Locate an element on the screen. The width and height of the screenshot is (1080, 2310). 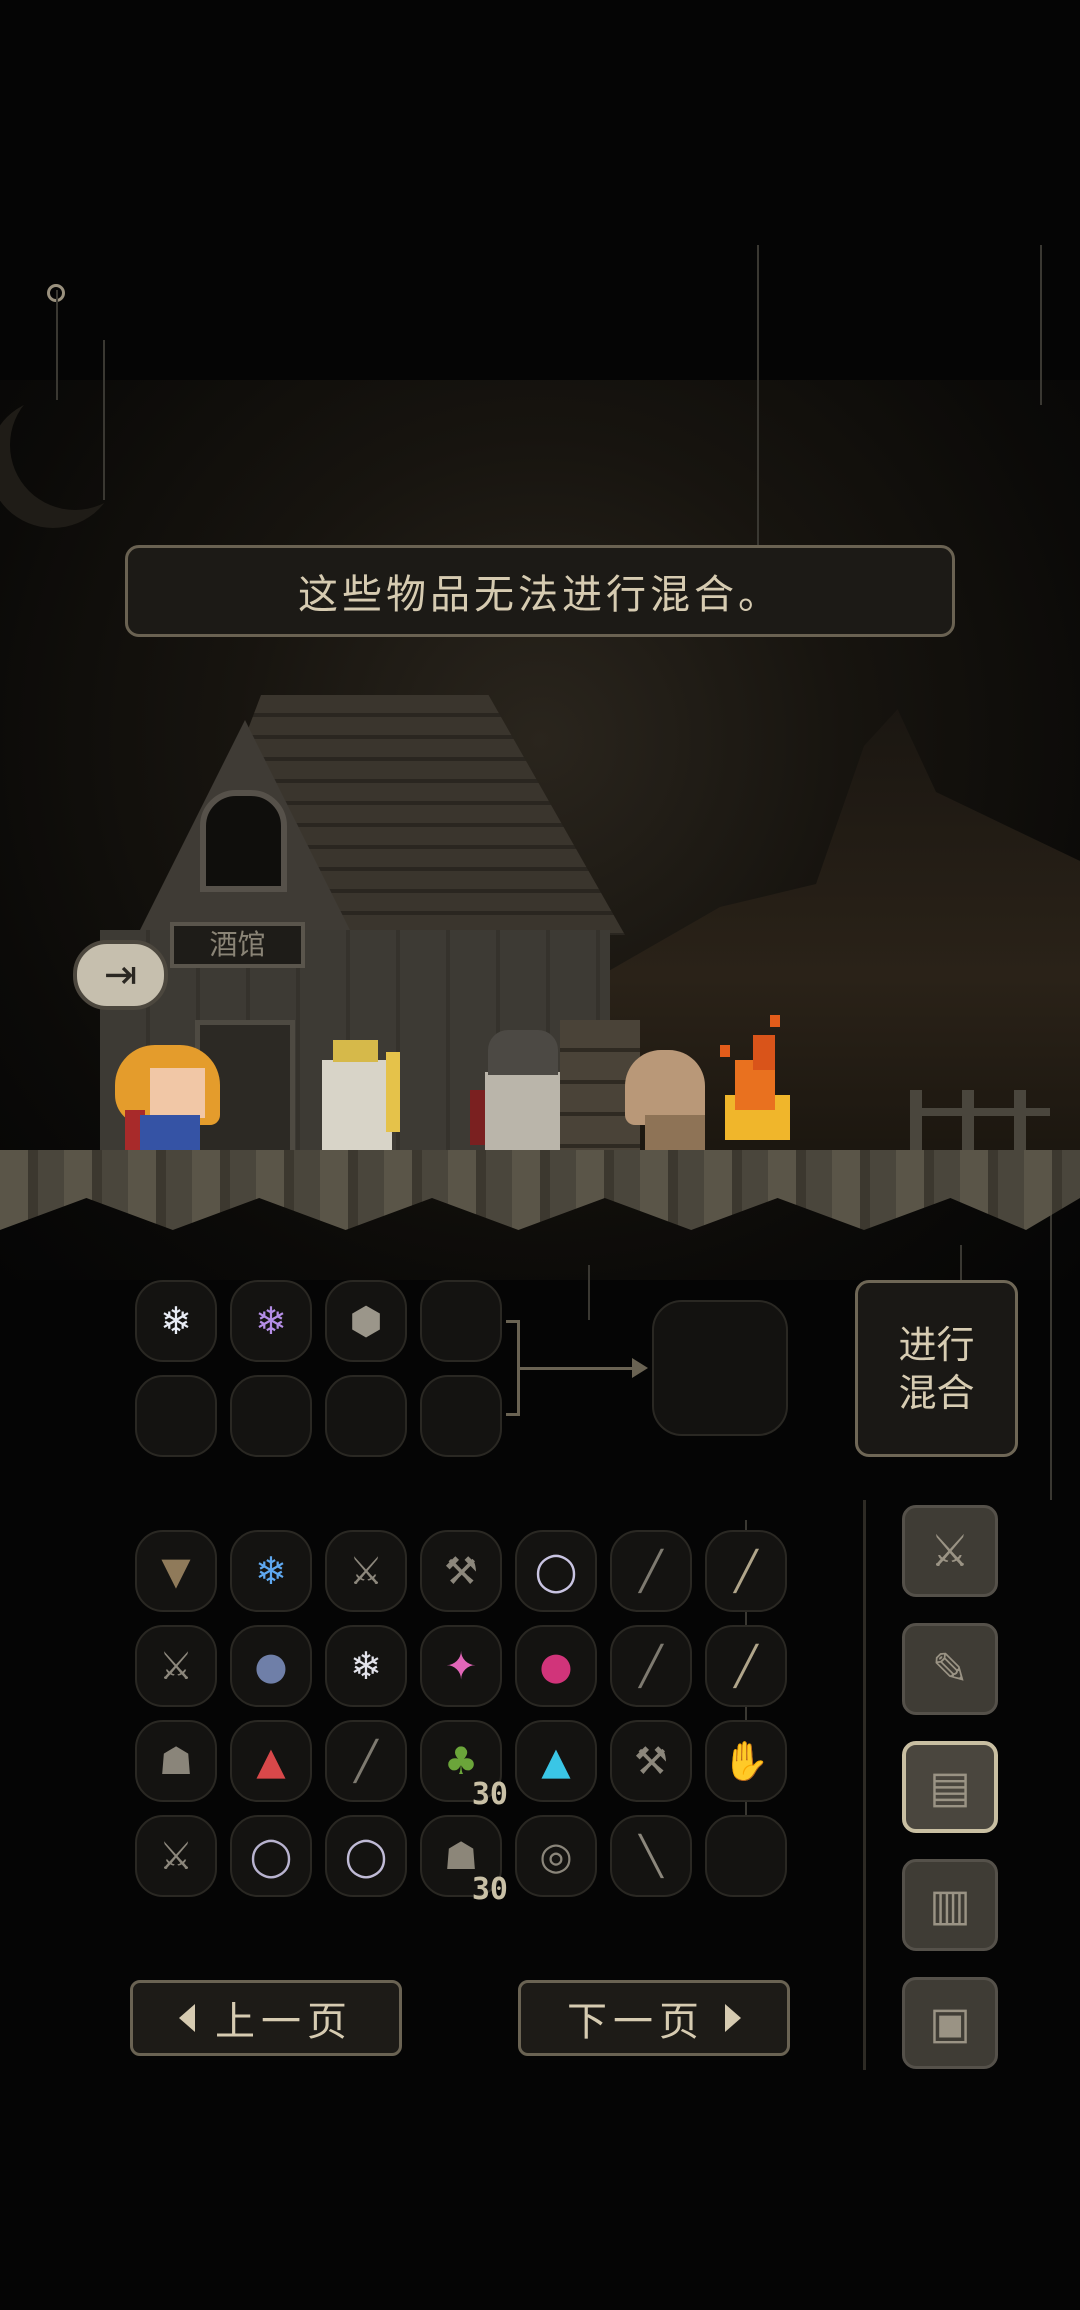
hero-body is located at coordinates (170, 1133).